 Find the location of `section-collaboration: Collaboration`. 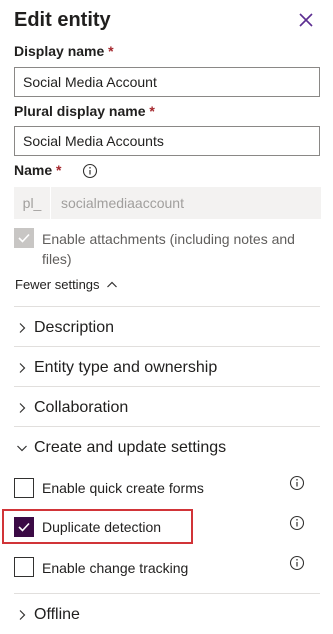

section-collaboration: Collaboration is located at coordinates (72, 408).